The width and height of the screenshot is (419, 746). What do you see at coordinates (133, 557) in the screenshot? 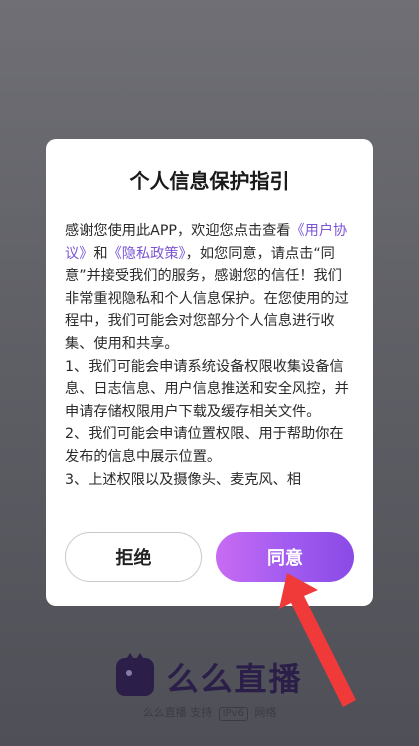
I see `decline-button: 拒绝` at bounding box center [133, 557].